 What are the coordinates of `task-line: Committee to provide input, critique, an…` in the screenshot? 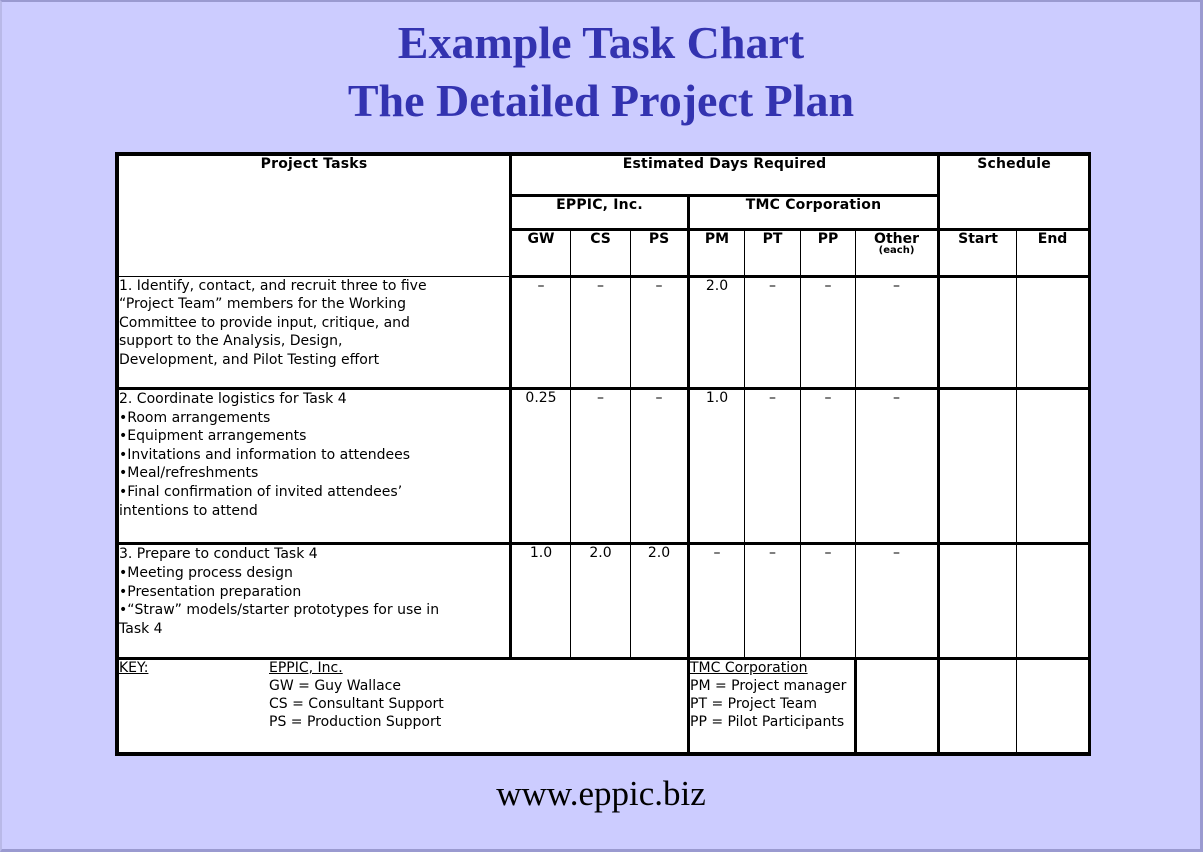 It's located at (264, 322).